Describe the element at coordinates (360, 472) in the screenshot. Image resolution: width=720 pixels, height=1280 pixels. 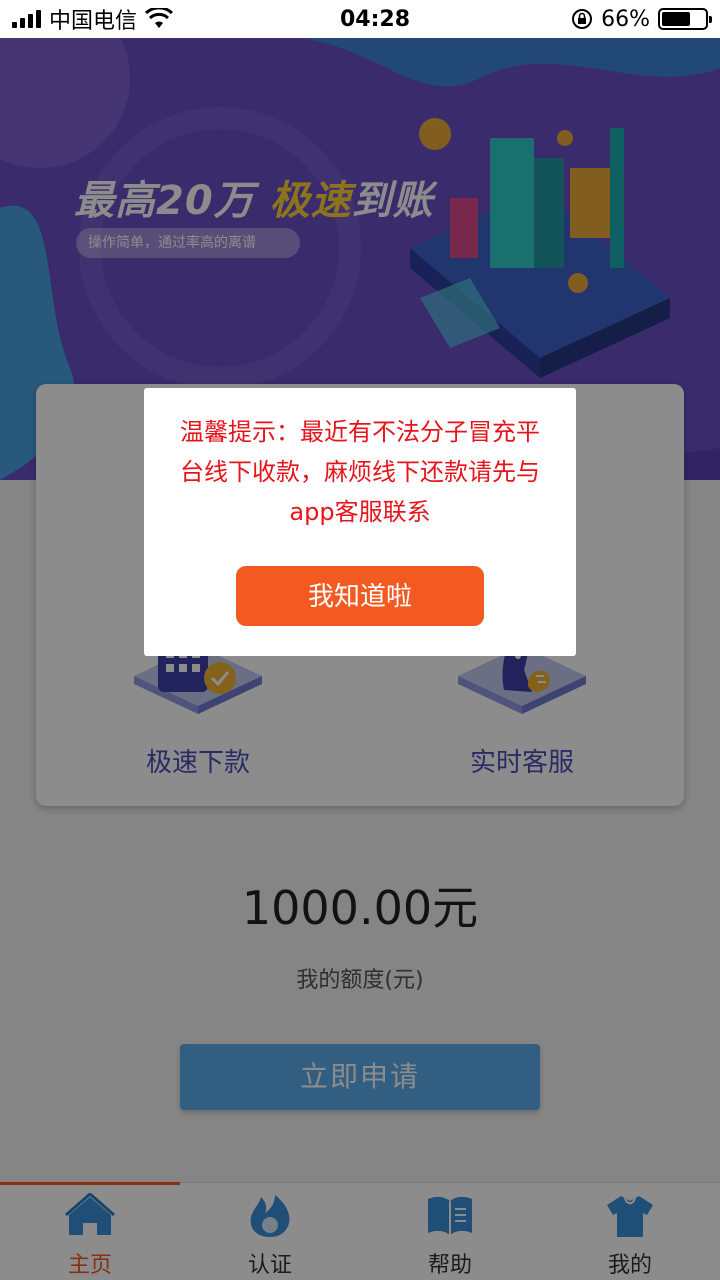
I see `notice-message: 温馨提示：最近有不法分子冒充平台线下收款，麻烦线下还款请先与app客服联系` at that location.